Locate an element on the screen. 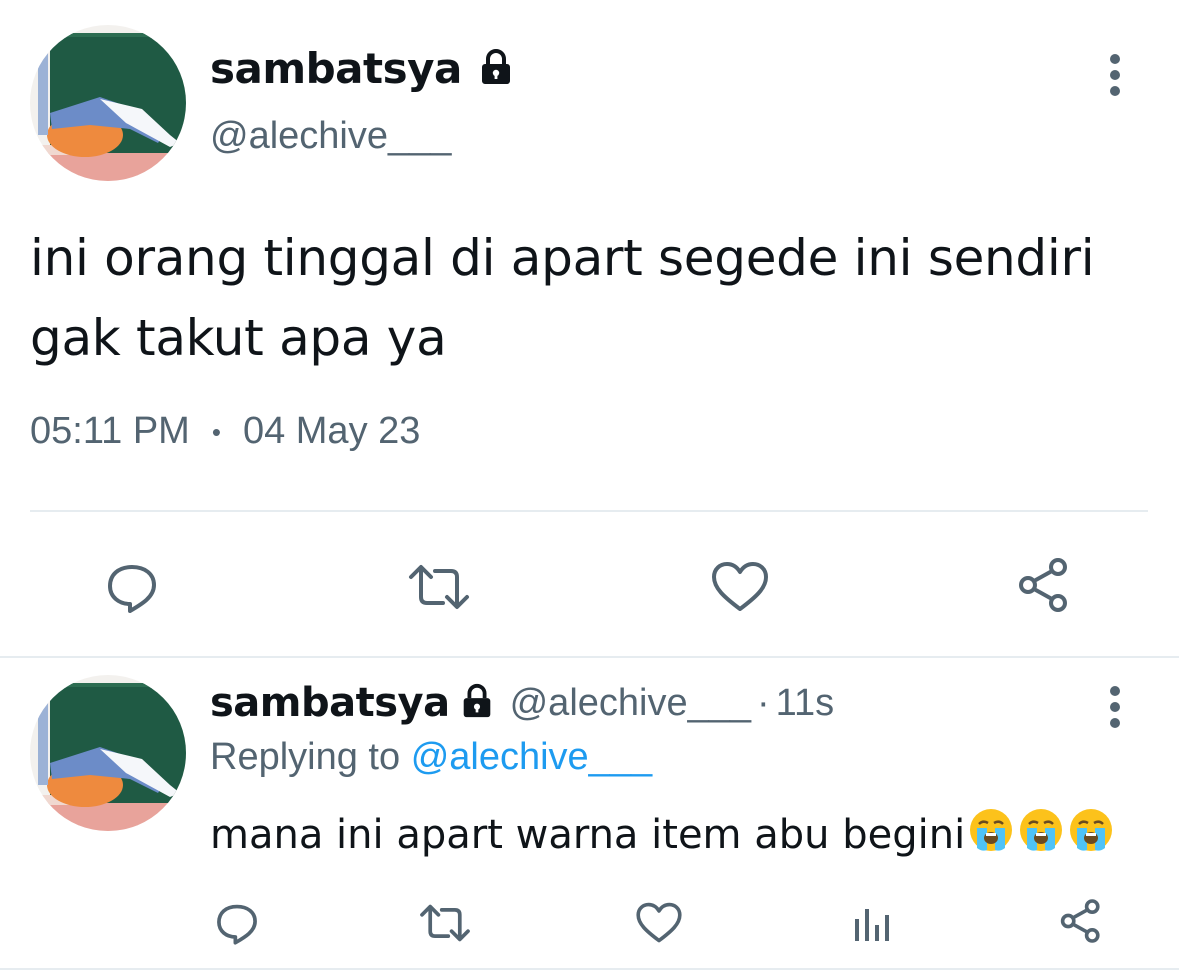 This screenshot has height=972, width=1179. reply-share-button is located at coordinates (1081, 921).